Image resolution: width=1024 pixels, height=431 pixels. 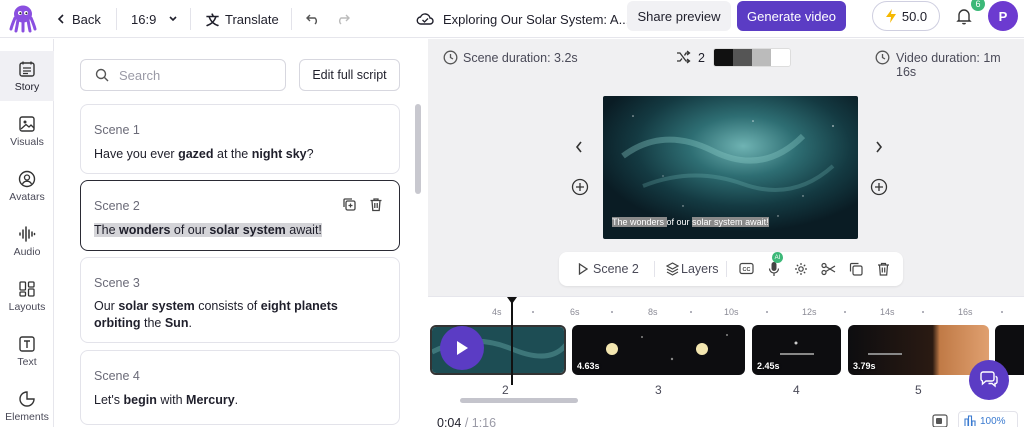 What do you see at coordinates (774, 269) in the screenshot?
I see `microphone-icon` at bounding box center [774, 269].